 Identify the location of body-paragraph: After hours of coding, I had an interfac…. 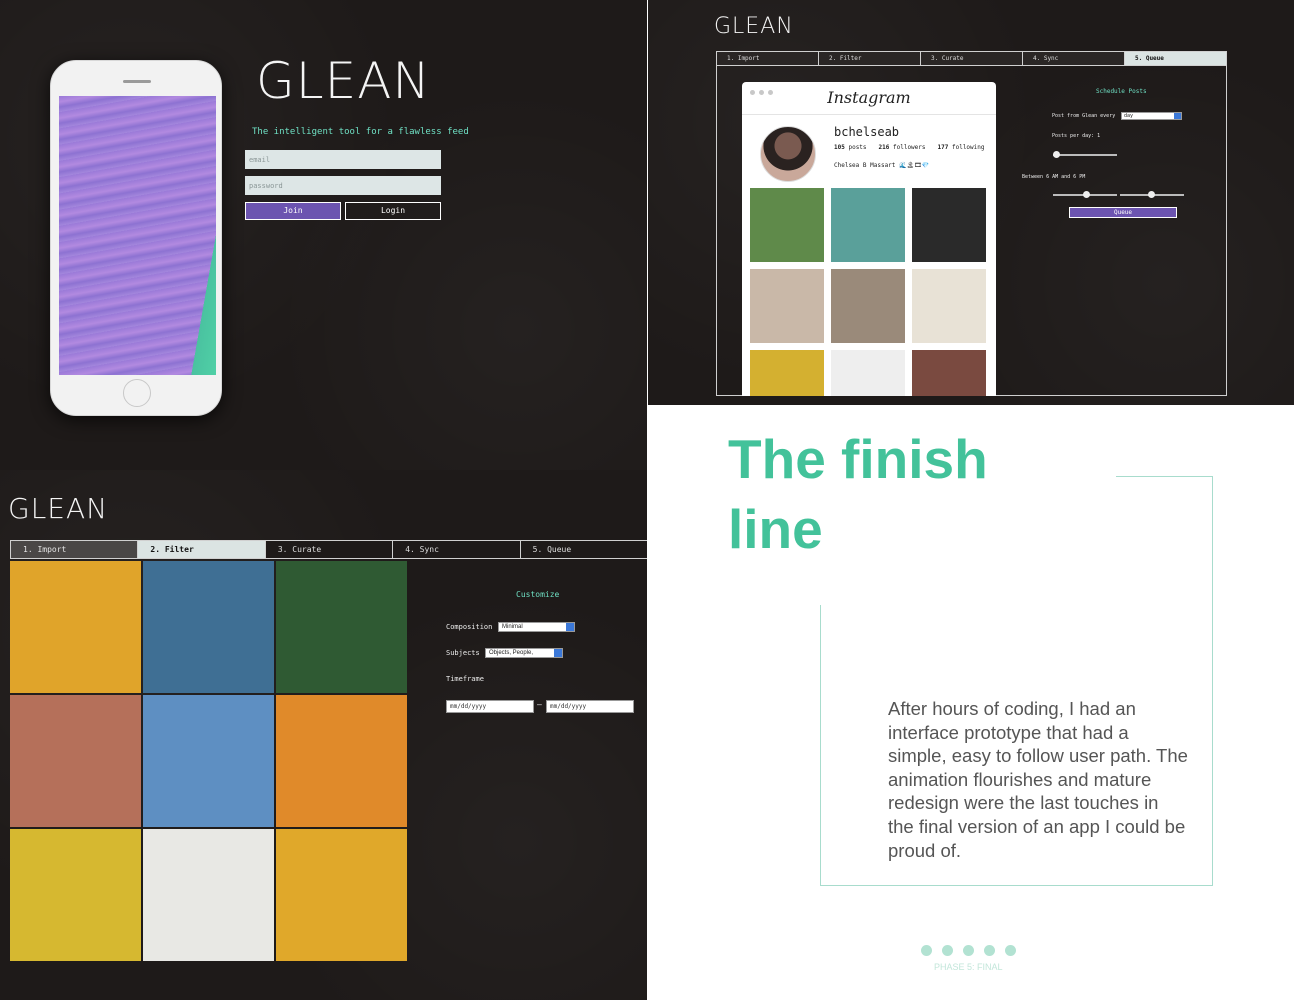
(1038, 779).